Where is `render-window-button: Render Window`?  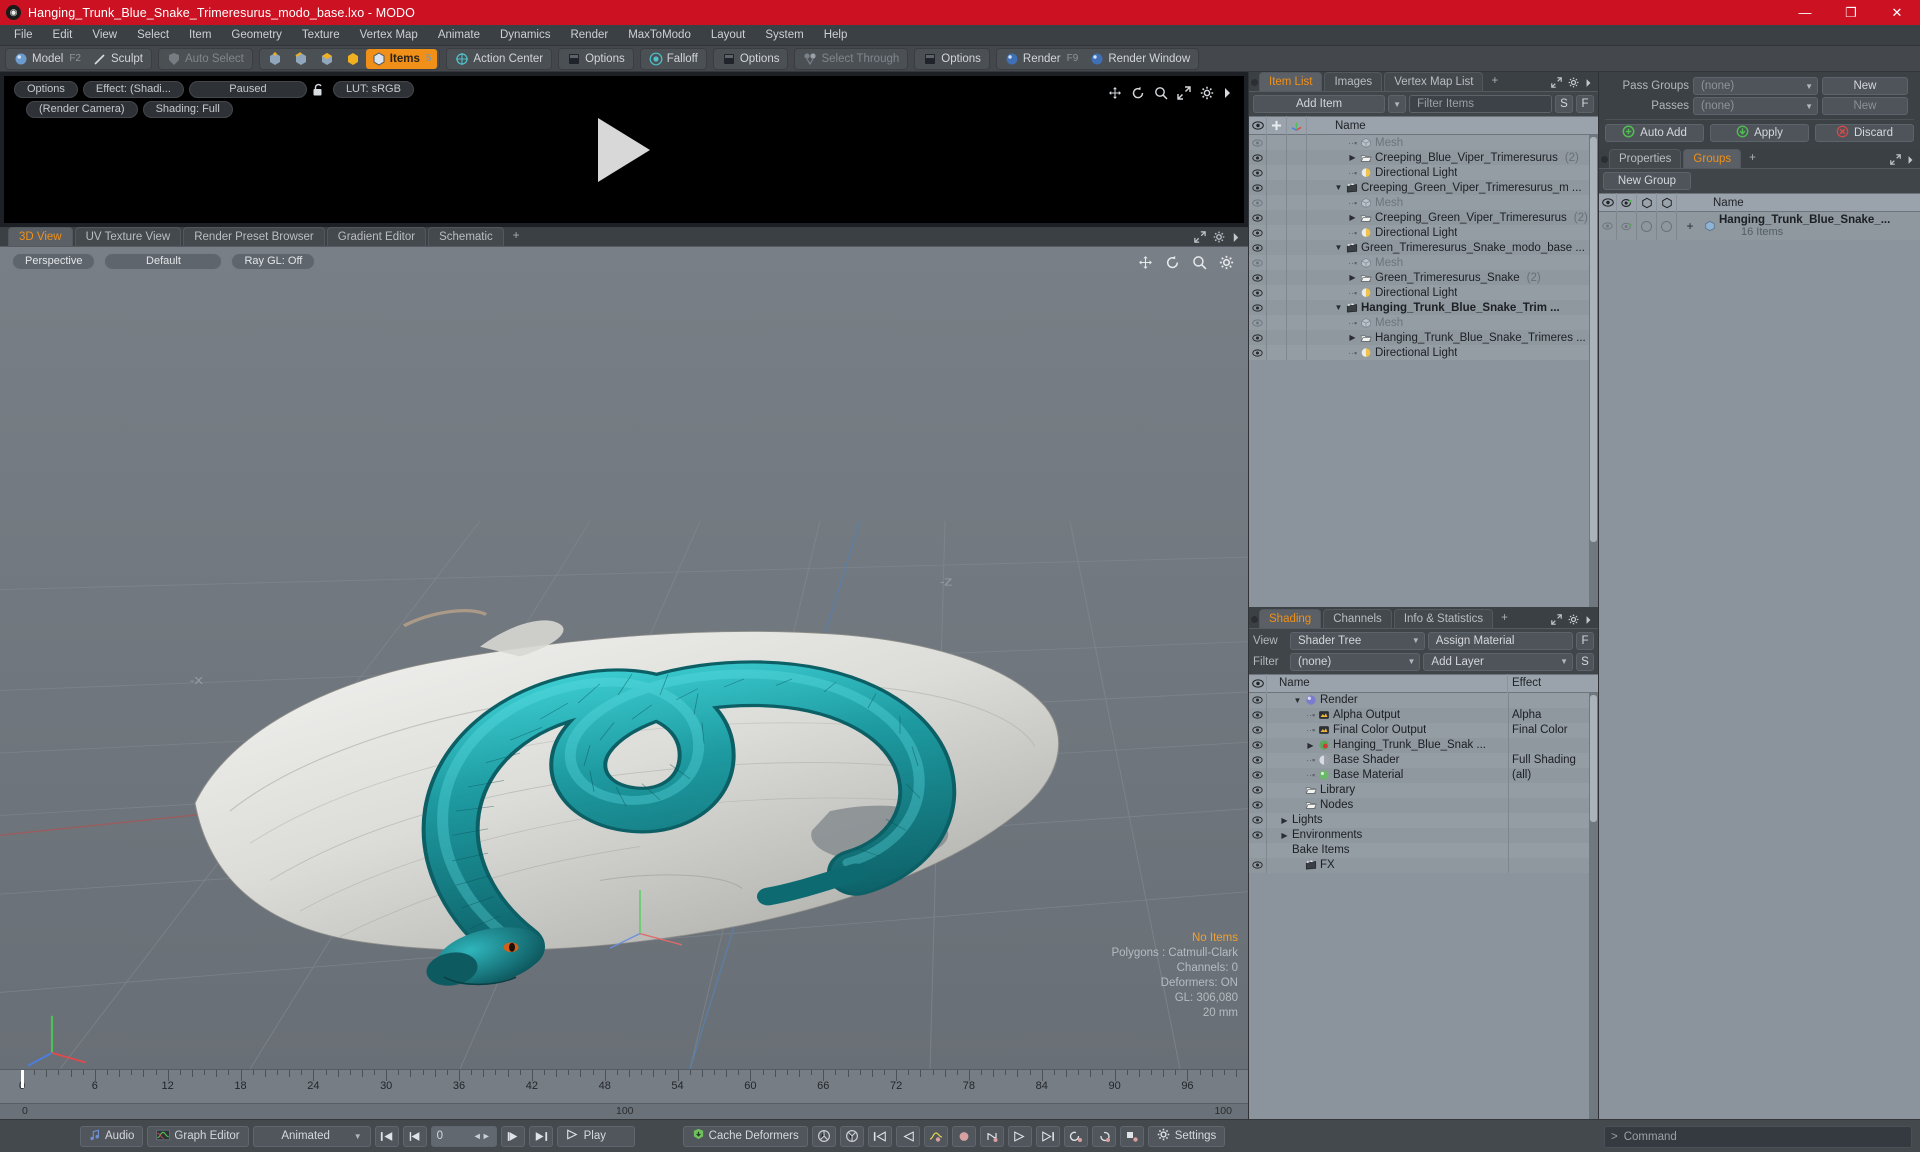
render-window-button: Render Window is located at coordinates (1140, 59).